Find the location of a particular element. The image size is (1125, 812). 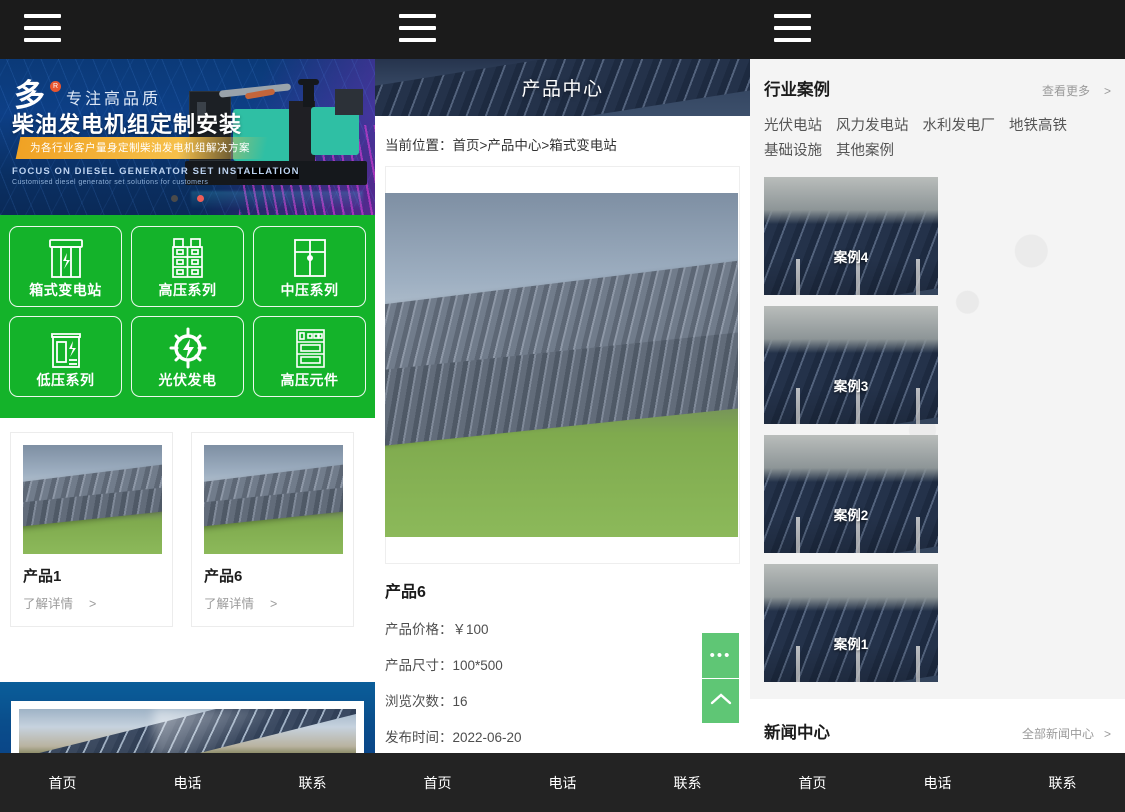

product-attr-value: 2022-06-20 is located at coordinates (487, 737).